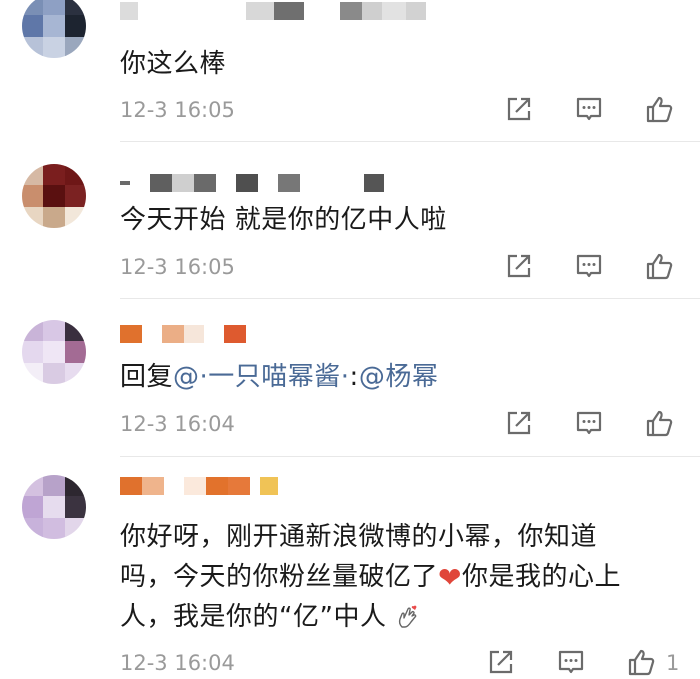 The image size is (700, 679). I want to click on finger-heart-hand-icon, so click(408, 616).